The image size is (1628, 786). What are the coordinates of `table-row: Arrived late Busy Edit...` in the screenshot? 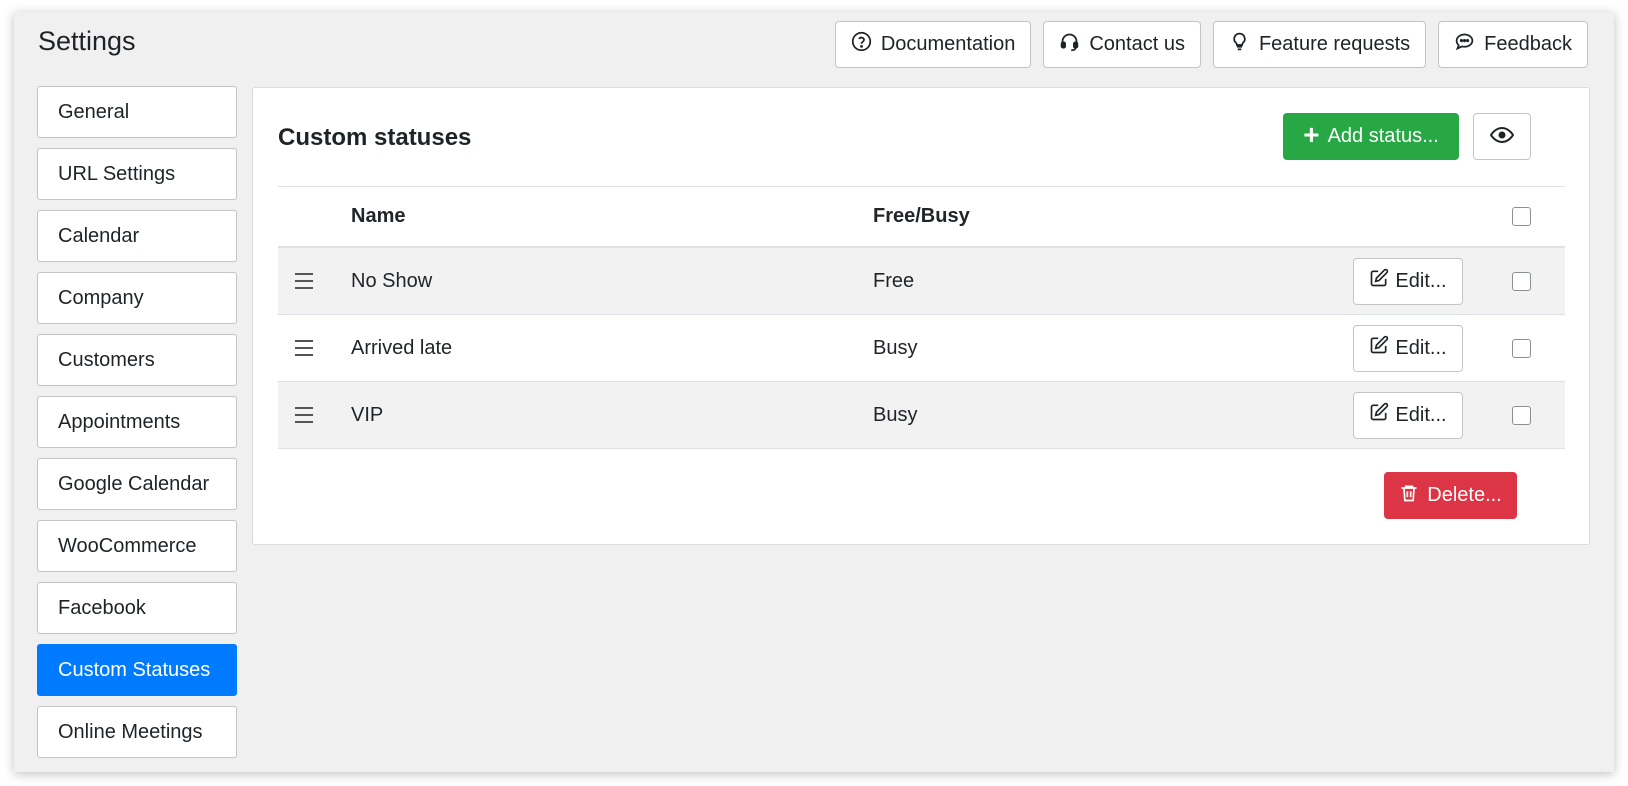 It's located at (921, 348).